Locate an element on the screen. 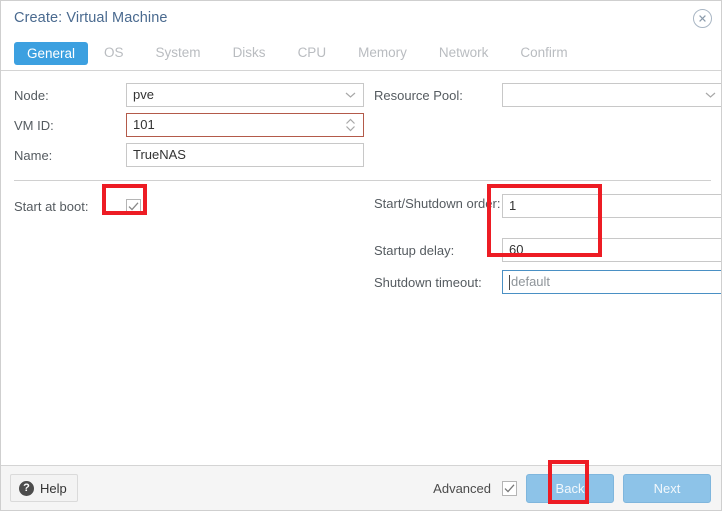  field-resource-pool: Resource Pool: is located at coordinates (547, 95).